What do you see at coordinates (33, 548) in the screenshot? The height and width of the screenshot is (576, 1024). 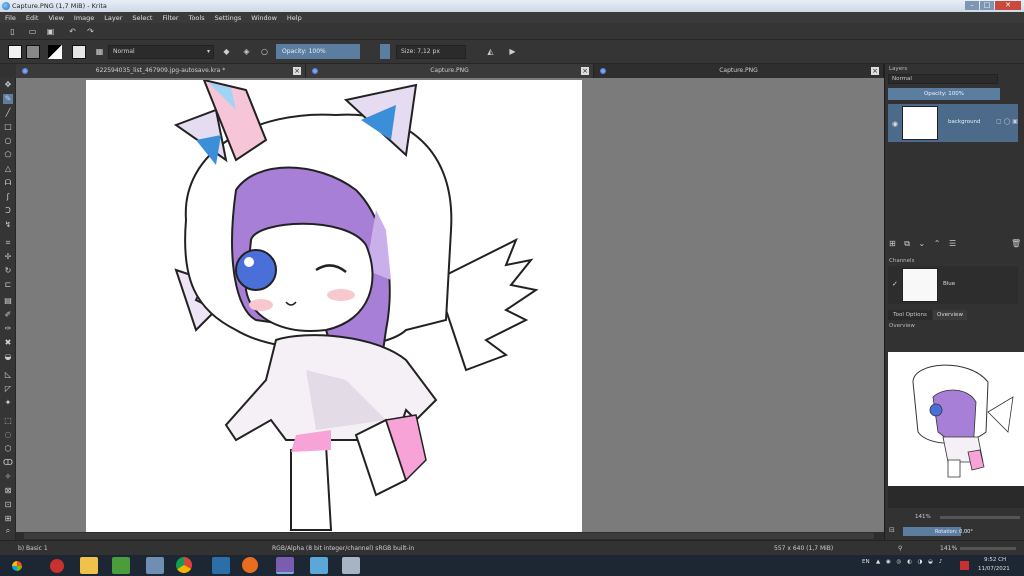 I see `status-brush-preset: b) Basic 1` at bounding box center [33, 548].